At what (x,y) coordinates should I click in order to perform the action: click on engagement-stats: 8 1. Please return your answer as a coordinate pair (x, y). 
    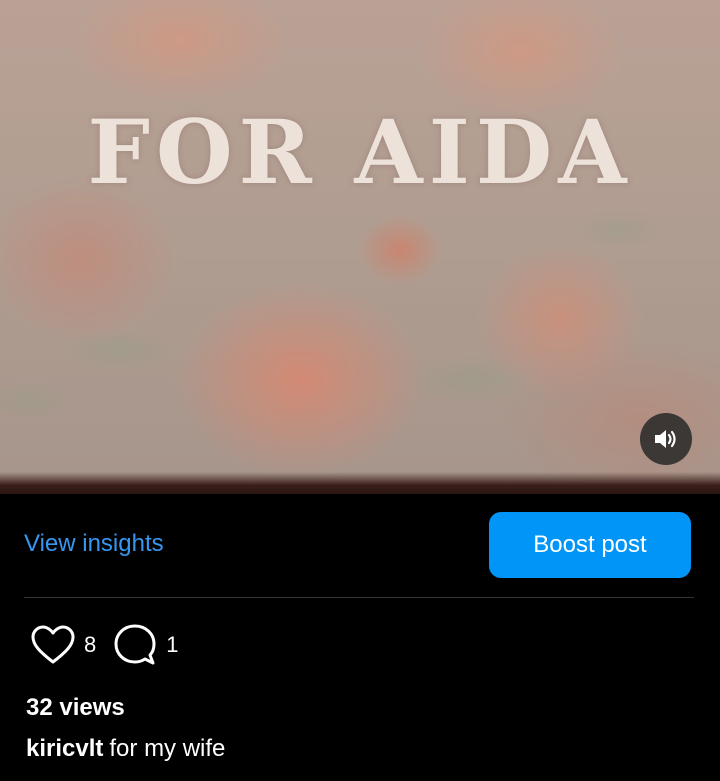
    Looking at the image, I should click on (112, 645).